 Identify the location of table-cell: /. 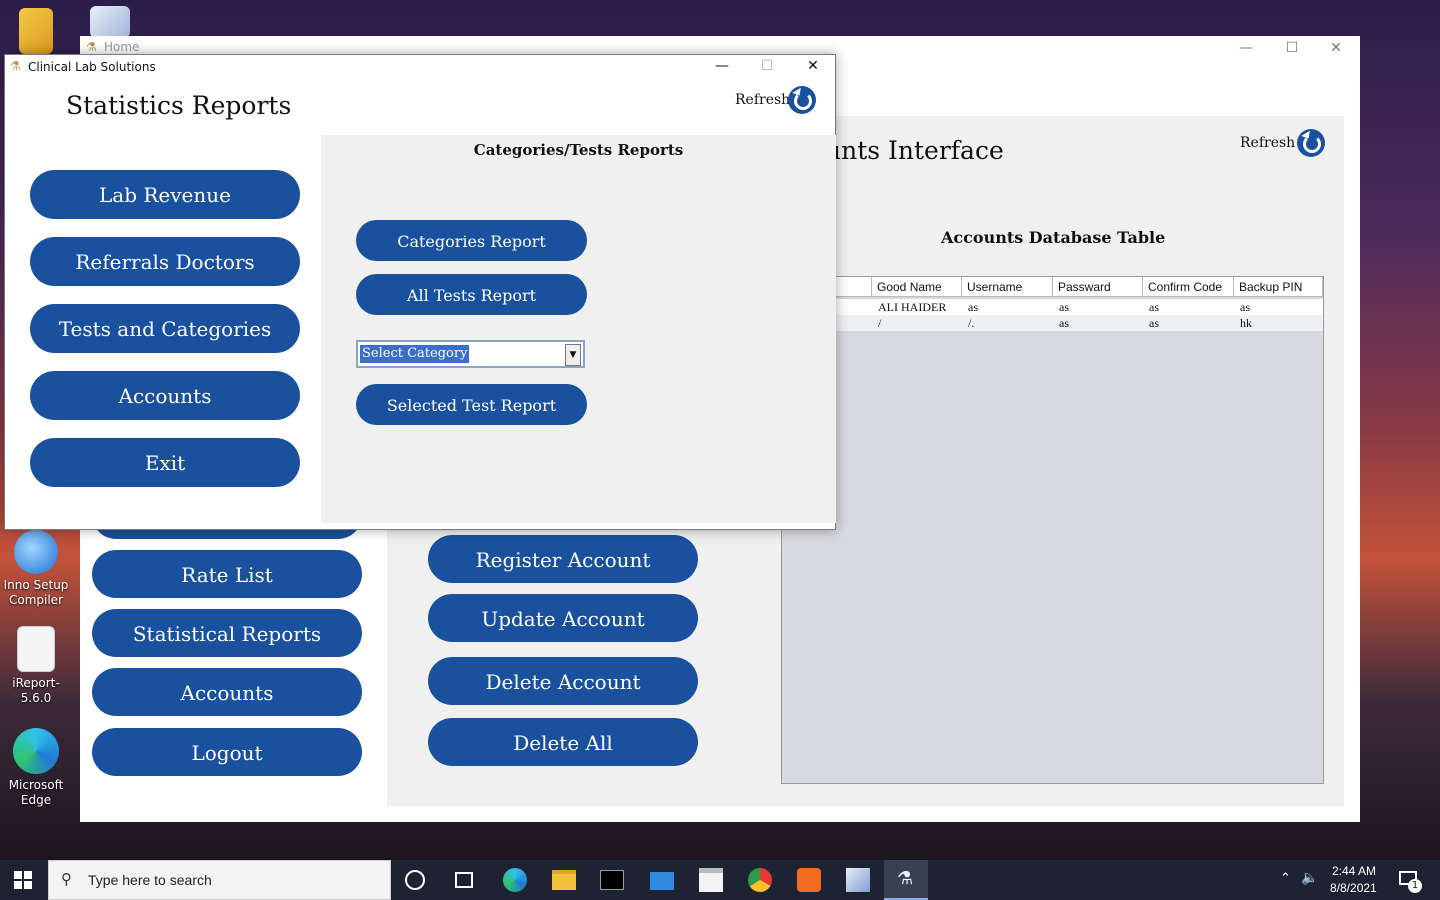
(880, 323).